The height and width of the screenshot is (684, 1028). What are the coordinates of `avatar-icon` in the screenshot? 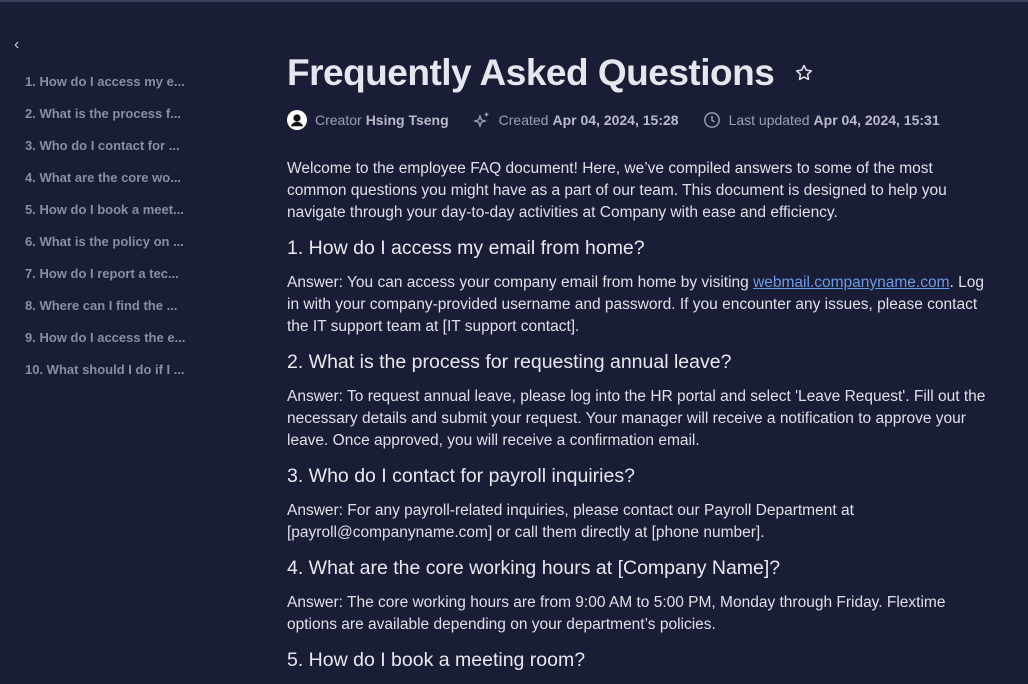 It's located at (297, 120).